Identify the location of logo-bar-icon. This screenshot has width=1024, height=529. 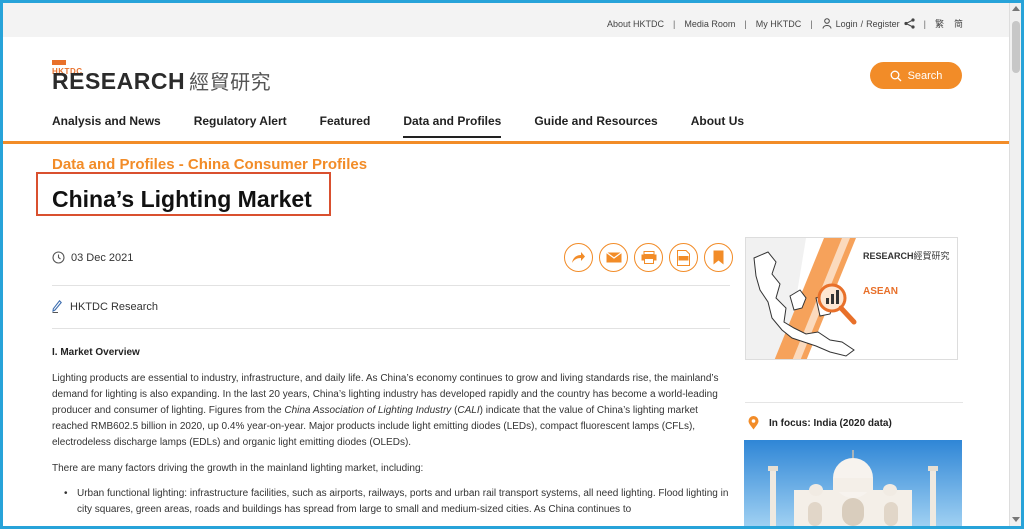
(59, 63).